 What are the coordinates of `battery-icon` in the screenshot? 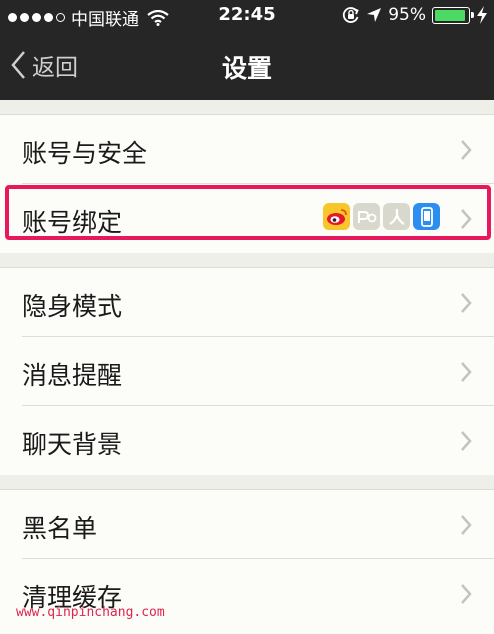 It's located at (453, 15).